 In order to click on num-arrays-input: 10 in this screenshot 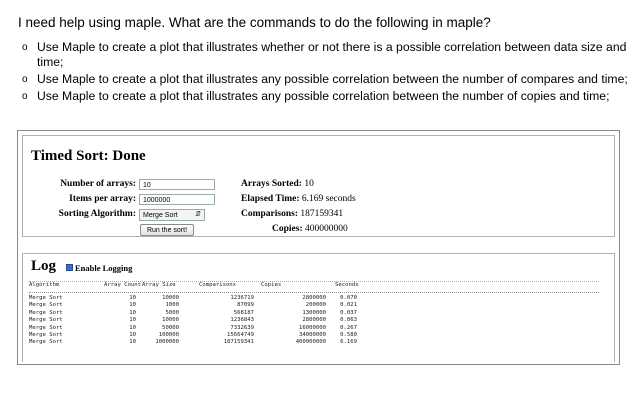, I will do `click(177, 184)`.